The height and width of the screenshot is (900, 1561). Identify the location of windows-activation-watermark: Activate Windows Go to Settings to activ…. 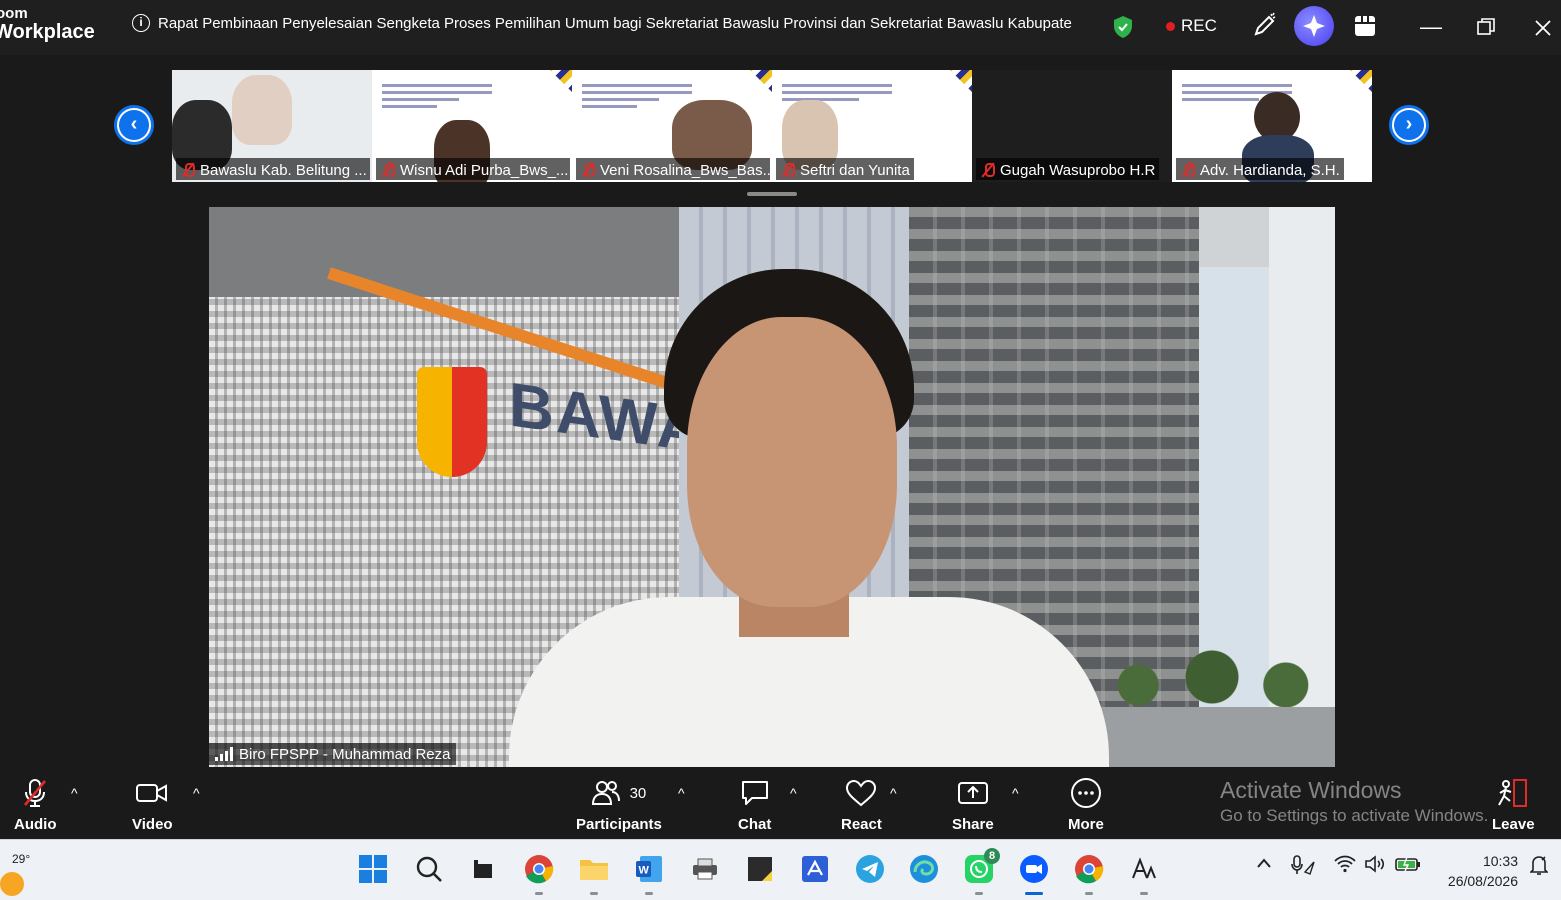
(1354, 801).